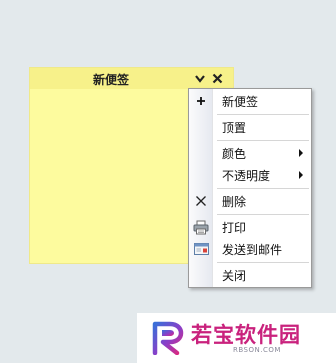 The height and width of the screenshot is (363, 336). Describe the element at coordinates (250, 201) in the screenshot. I see `menu-item-delete: 删除` at that location.